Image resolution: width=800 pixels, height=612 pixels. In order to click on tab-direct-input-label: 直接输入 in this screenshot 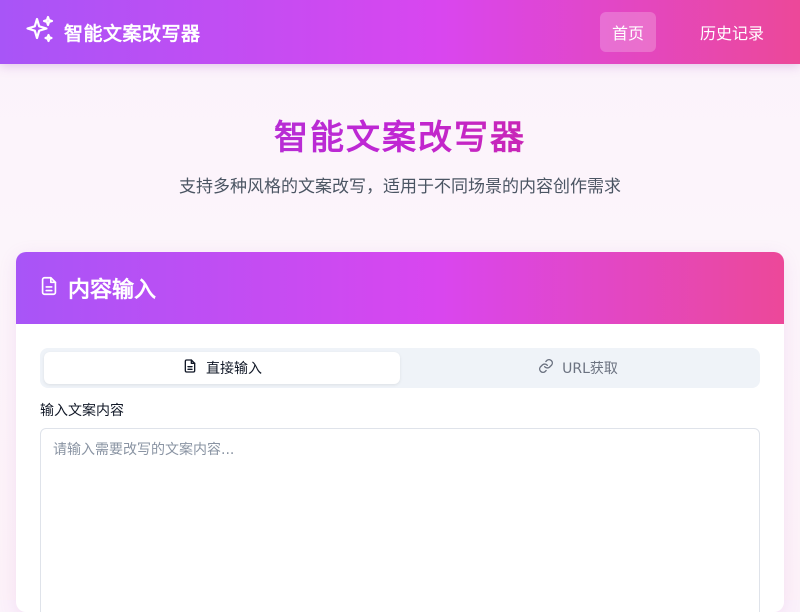, I will do `click(234, 369)`.